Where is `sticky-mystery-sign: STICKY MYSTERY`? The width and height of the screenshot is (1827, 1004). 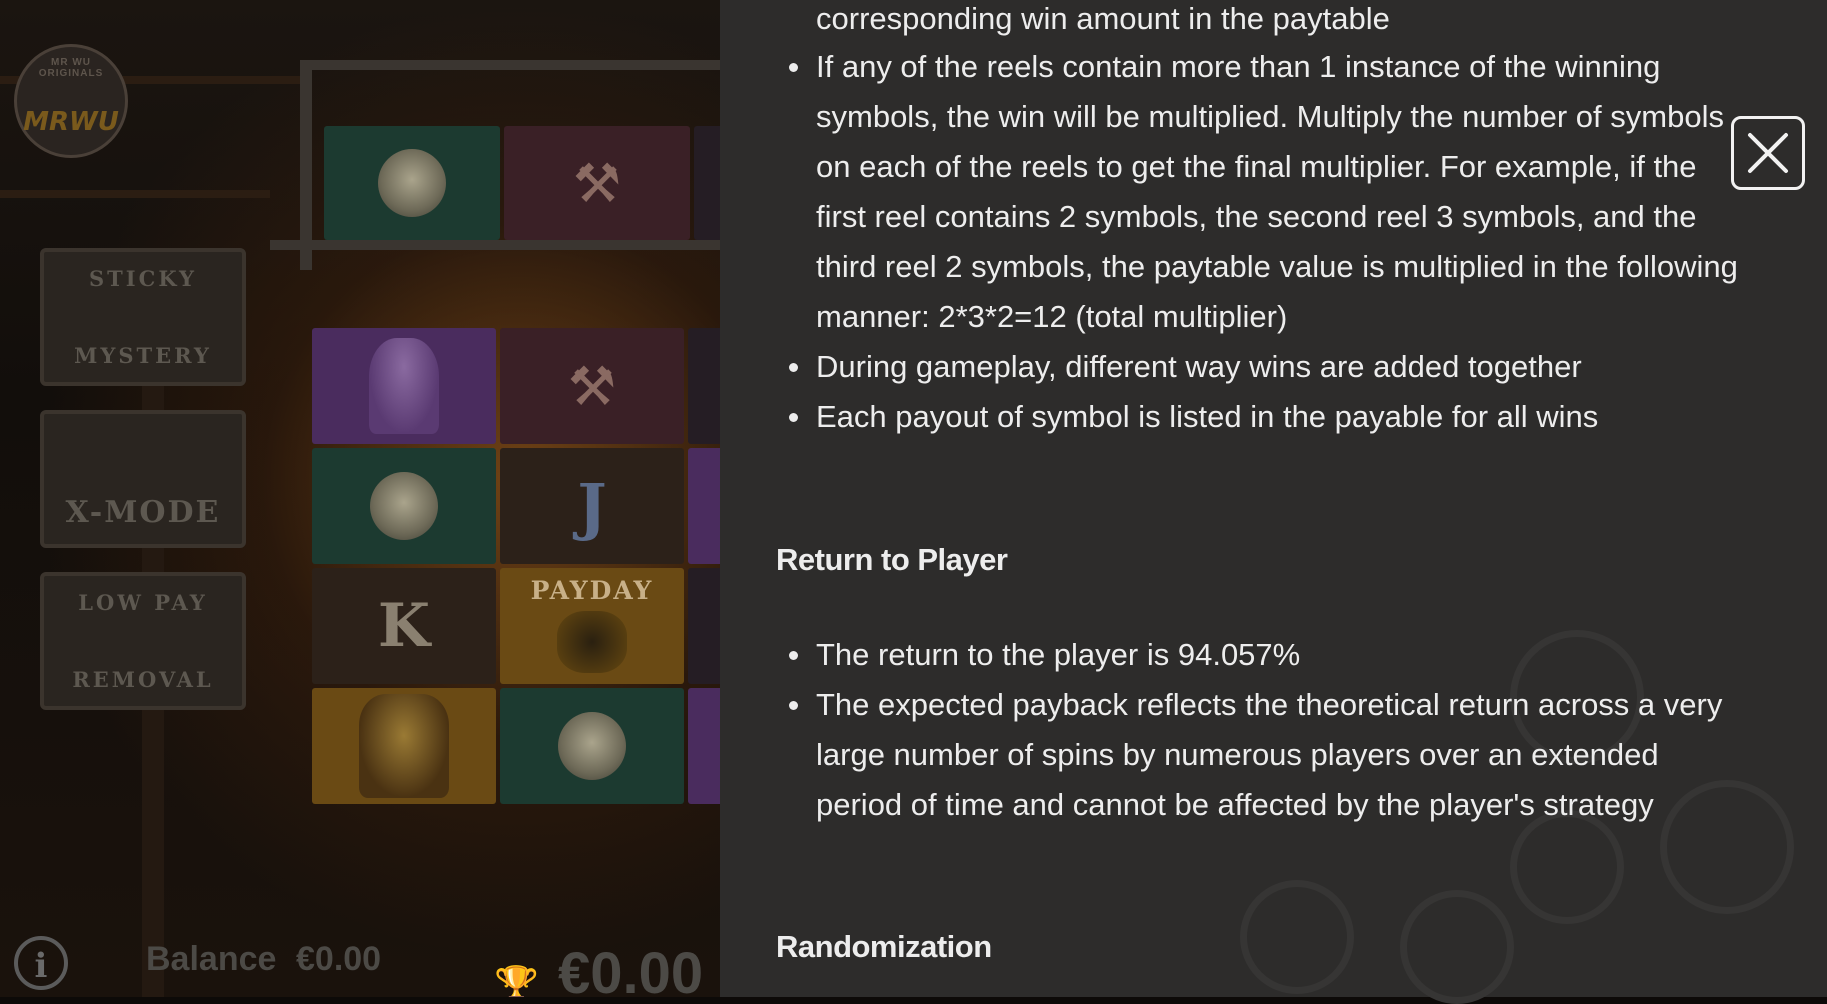 sticky-mystery-sign: STICKY MYSTERY is located at coordinates (143, 317).